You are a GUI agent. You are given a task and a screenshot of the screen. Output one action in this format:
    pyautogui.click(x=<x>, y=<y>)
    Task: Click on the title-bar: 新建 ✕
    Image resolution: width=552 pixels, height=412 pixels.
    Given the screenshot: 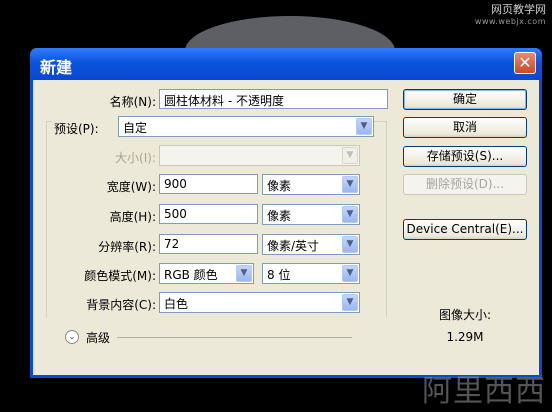 What is the action you would take?
    pyautogui.click(x=286, y=64)
    